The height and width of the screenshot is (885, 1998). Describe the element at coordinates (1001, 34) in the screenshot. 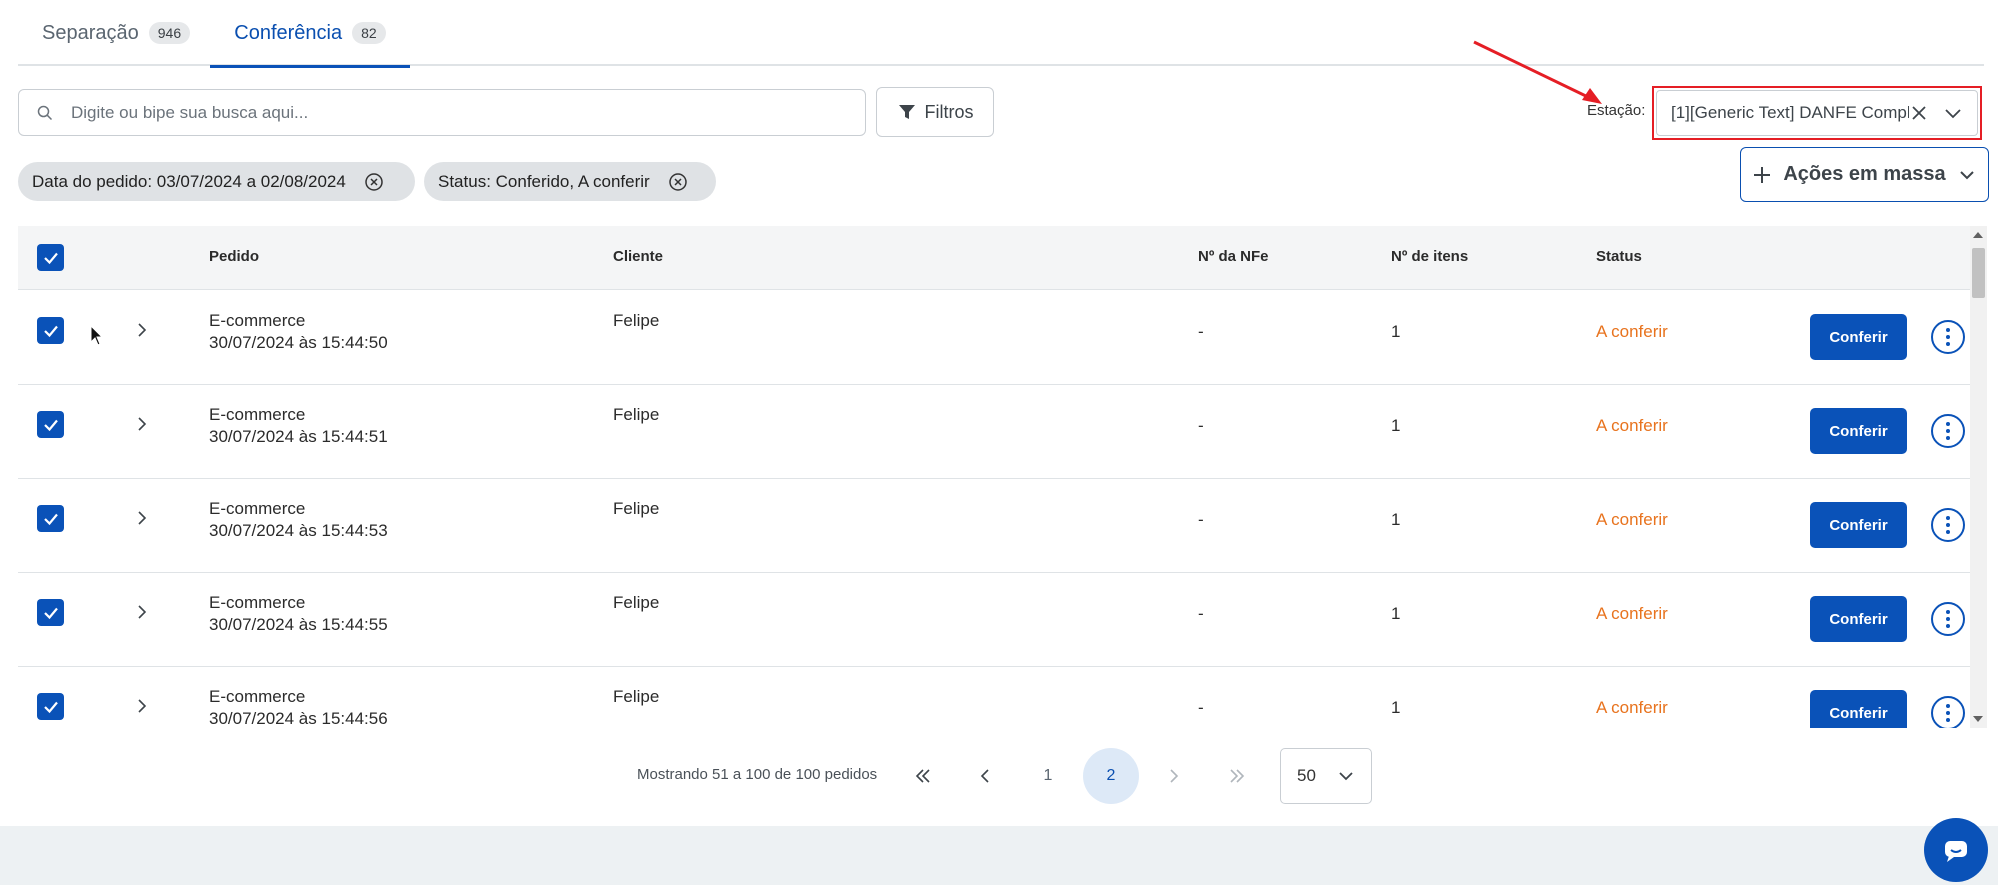

I see `tab-bar: Separação 946 Conferência 82` at that location.